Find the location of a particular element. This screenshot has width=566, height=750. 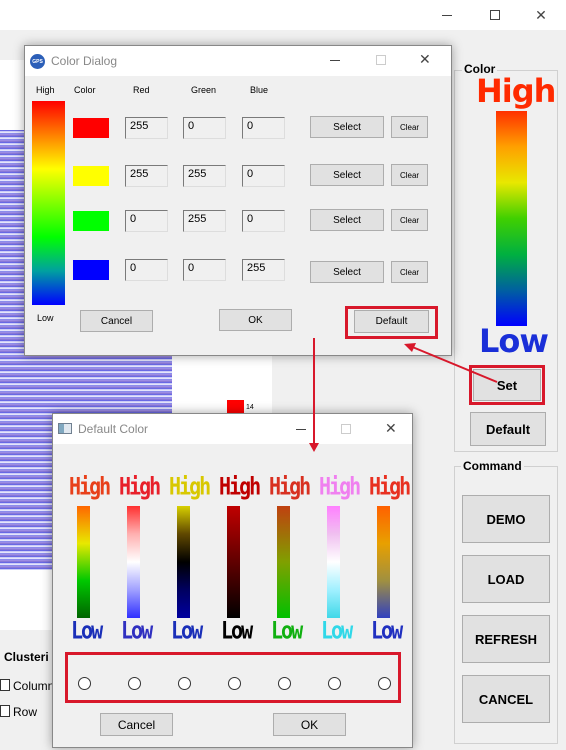

arrow-default-down-head is located at coordinates (314, 447).